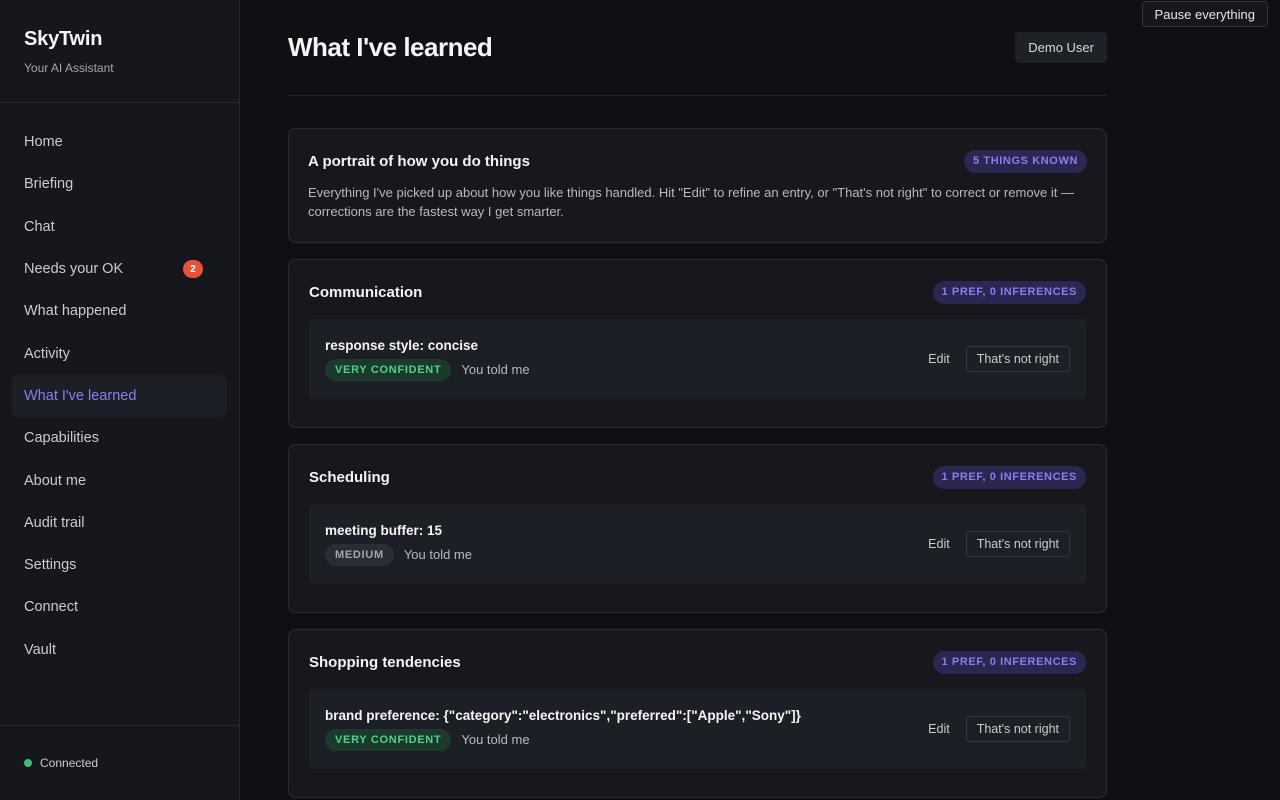 The height and width of the screenshot is (800, 1280). Describe the element at coordinates (697, 662) in the screenshot. I see `section-header: Shopping tendencies 1 PREF, 0 INFERENCES` at that location.